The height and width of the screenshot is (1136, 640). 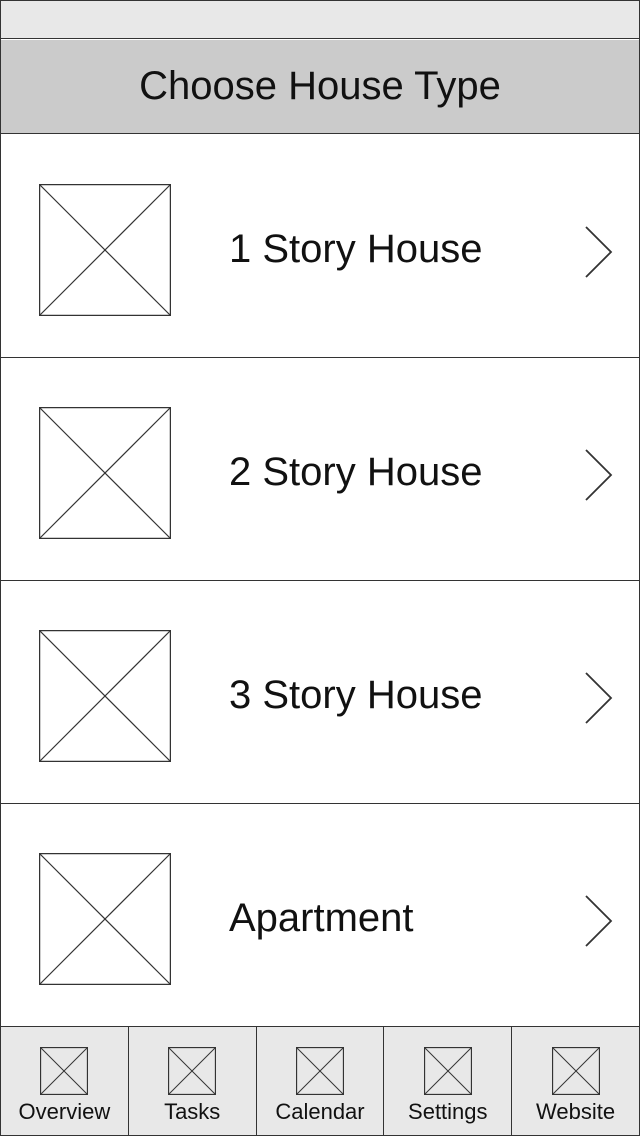 I want to click on tab-label: Overview, so click(x=64, y=1111).